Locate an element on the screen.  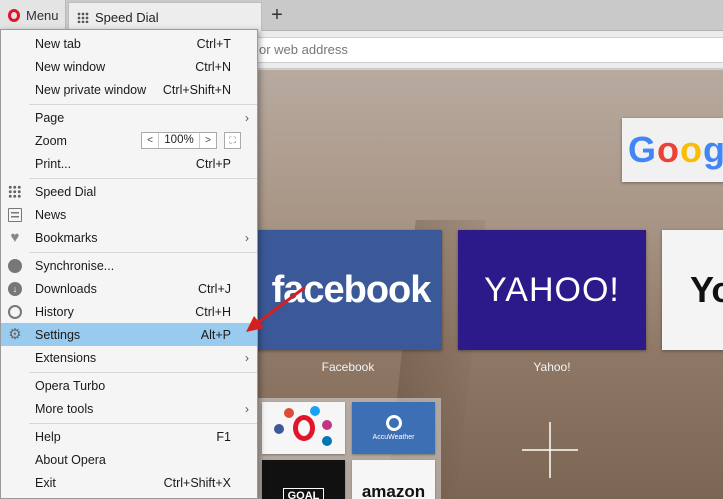
tab-strip: Menu Speed Dial + is located at coordinates (361, 15).